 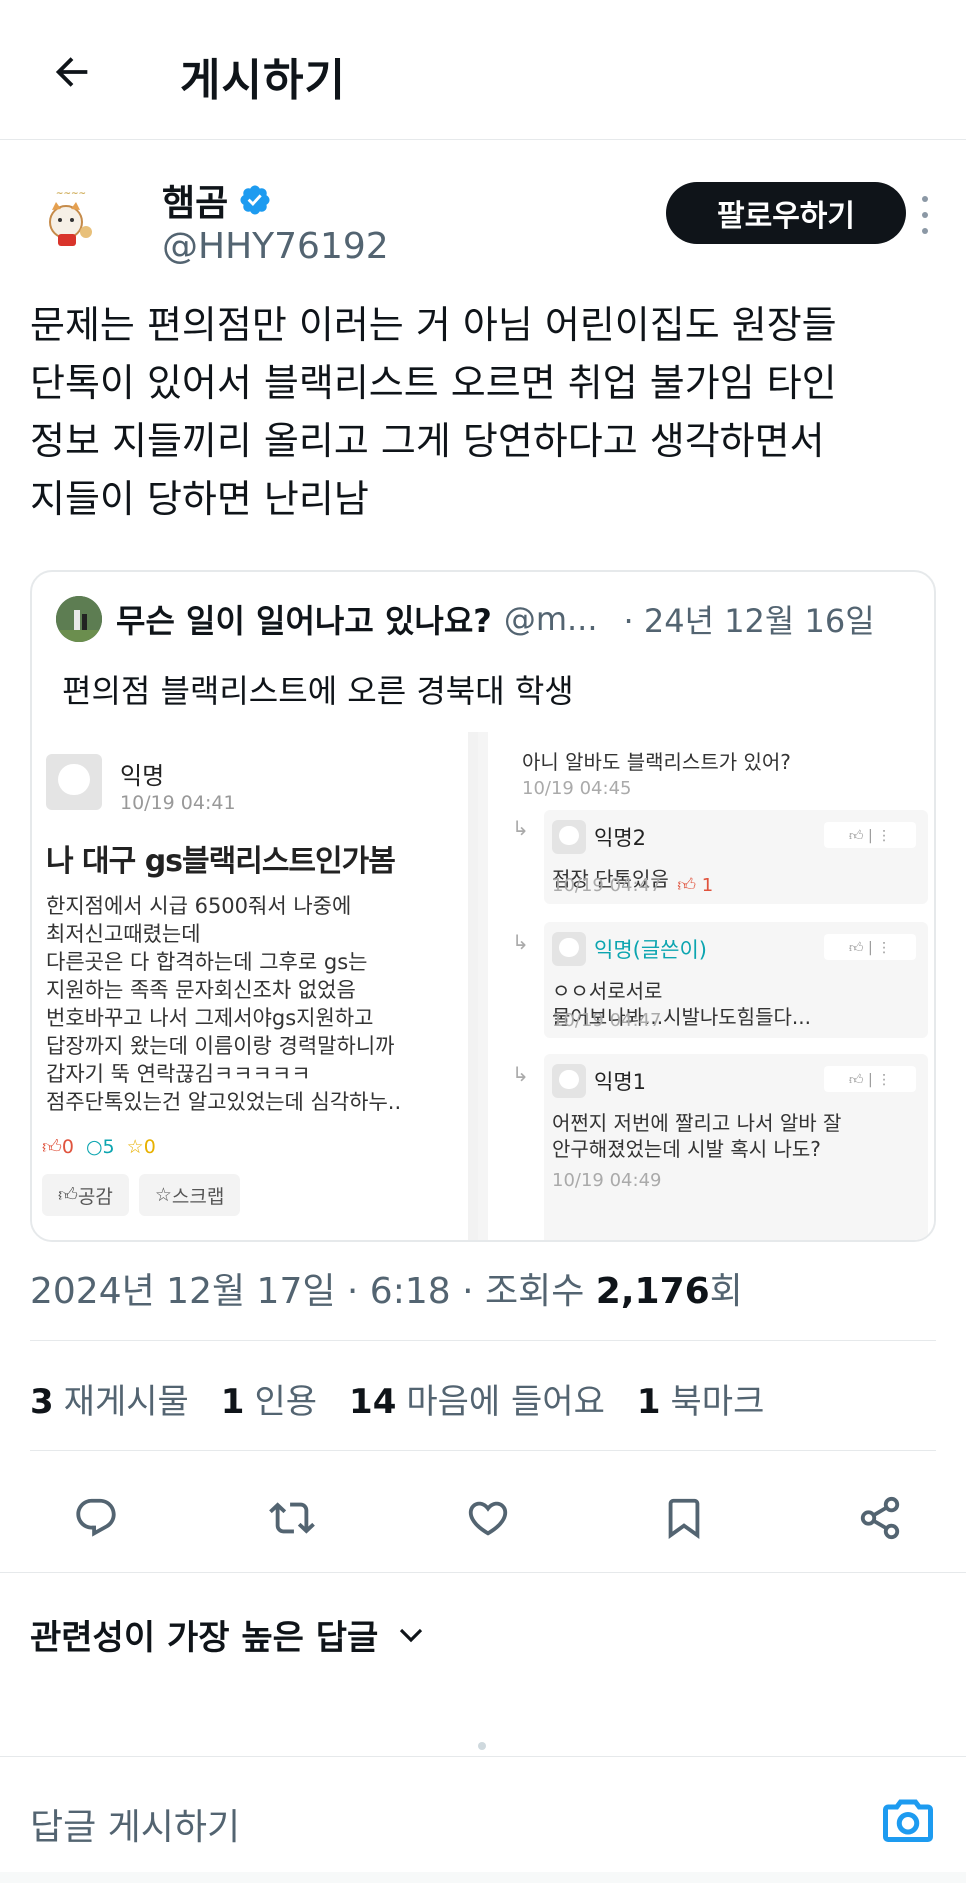 I want to click on quotes-stat: 1 인용, so click(x=269, y=1398).